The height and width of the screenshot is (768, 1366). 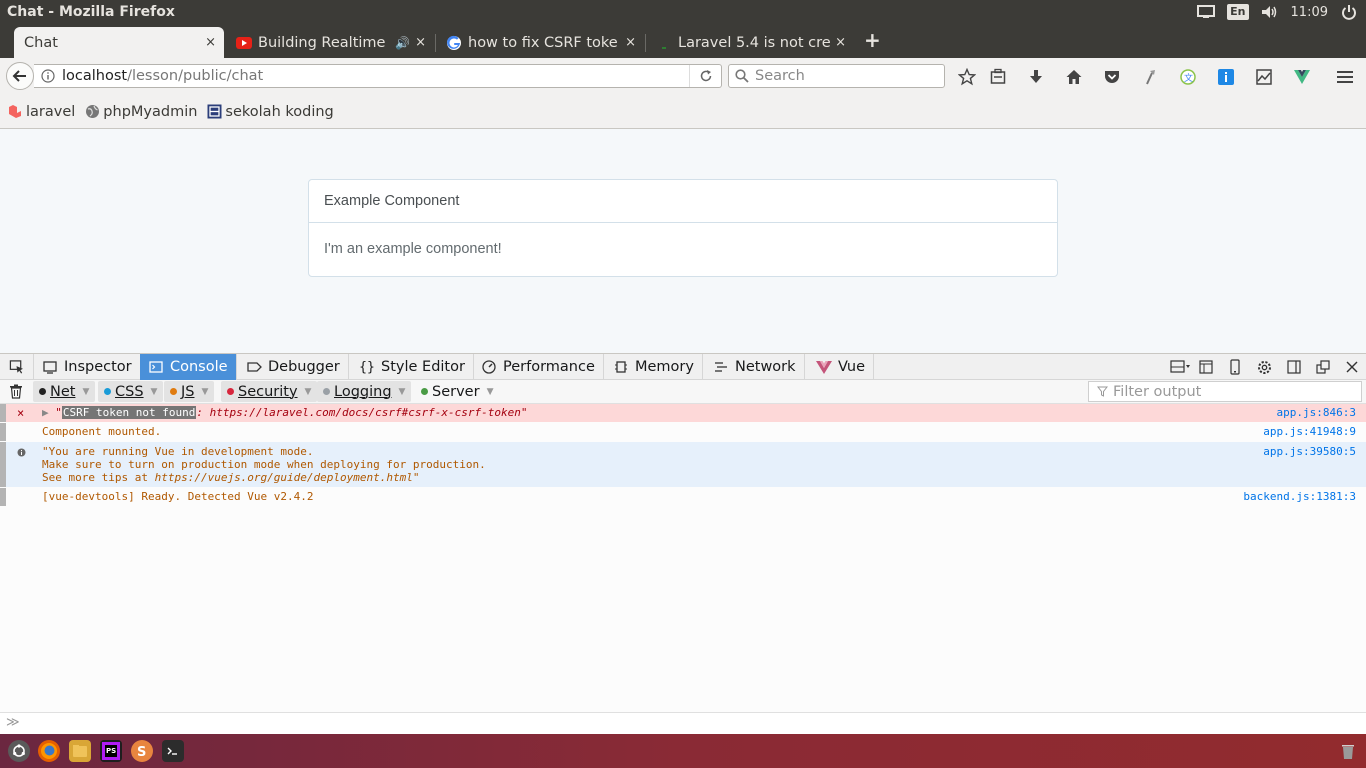 I want to click on sublime-icon: S, so click(x=142, y=751).